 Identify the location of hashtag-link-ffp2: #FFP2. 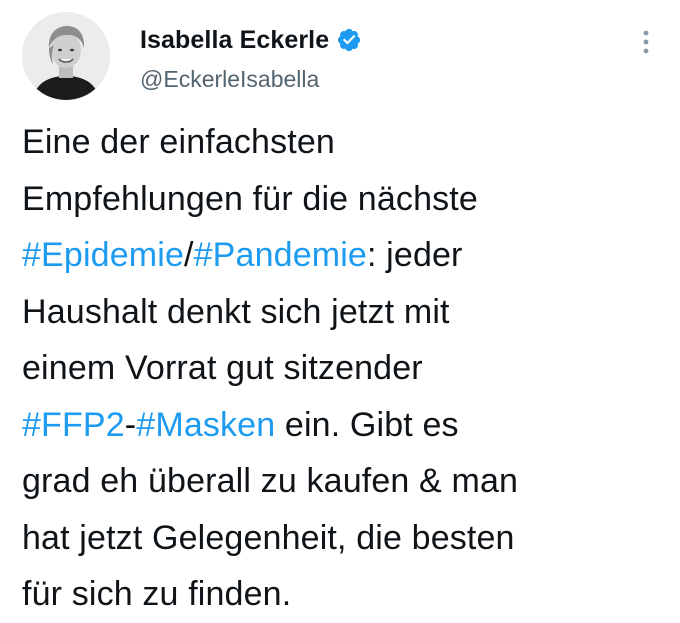
(73, 425).